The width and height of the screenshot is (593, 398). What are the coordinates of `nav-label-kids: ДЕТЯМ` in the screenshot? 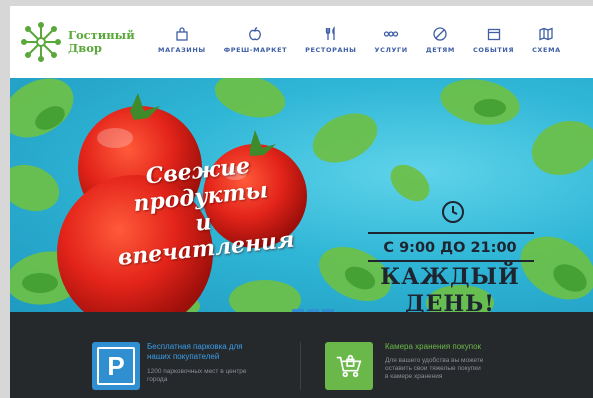 It's located at (440, 50).